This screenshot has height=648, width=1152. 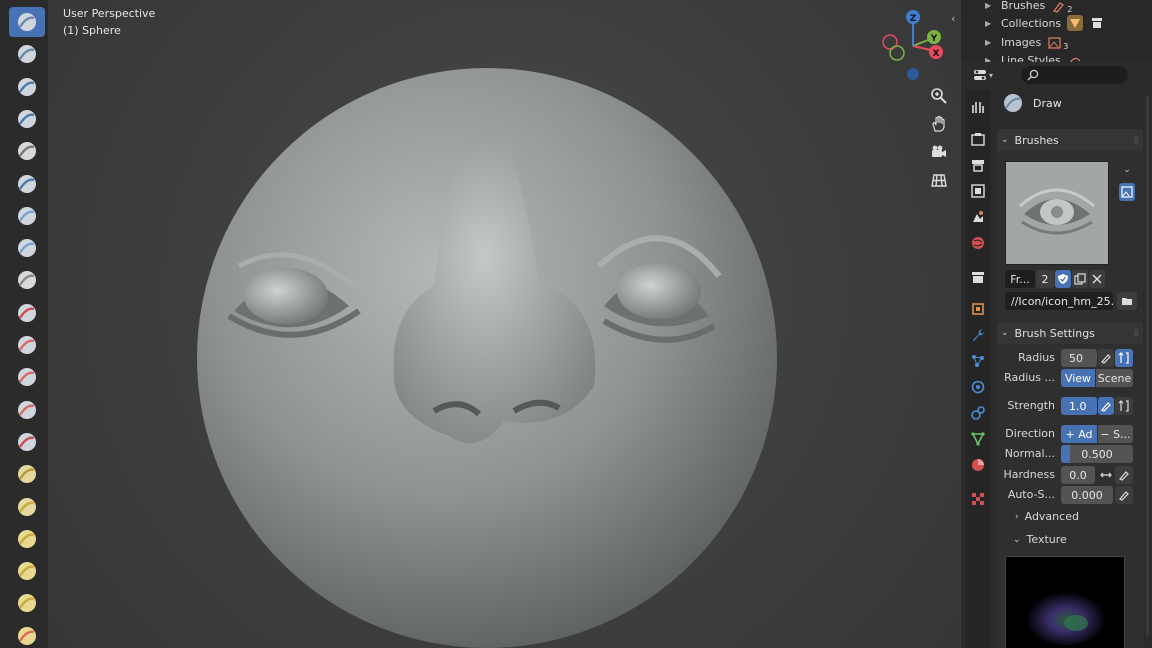 What do you see at coordinates (1079, 434) in the screenshot?
I see `direction-add-button: + Ad` at bounding box center [1079, 434].